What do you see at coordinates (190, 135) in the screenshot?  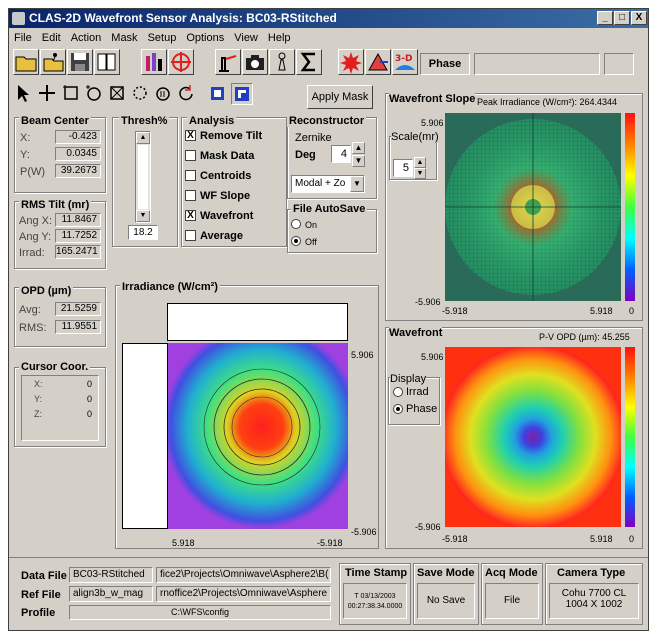 I see `remove-tilt-checkbox: X` at bounding box center [190, 135].